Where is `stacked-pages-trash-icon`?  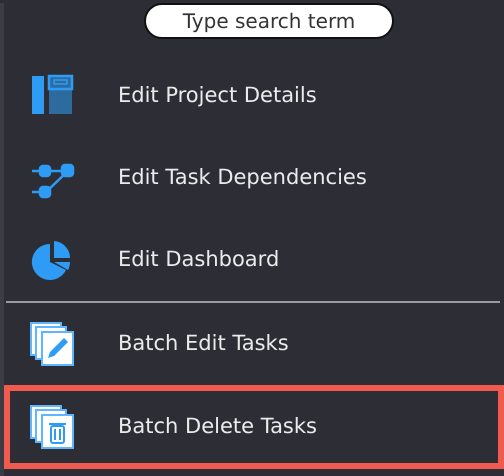
stacked-pages-trash-icon is located at coordinates (52, 427).